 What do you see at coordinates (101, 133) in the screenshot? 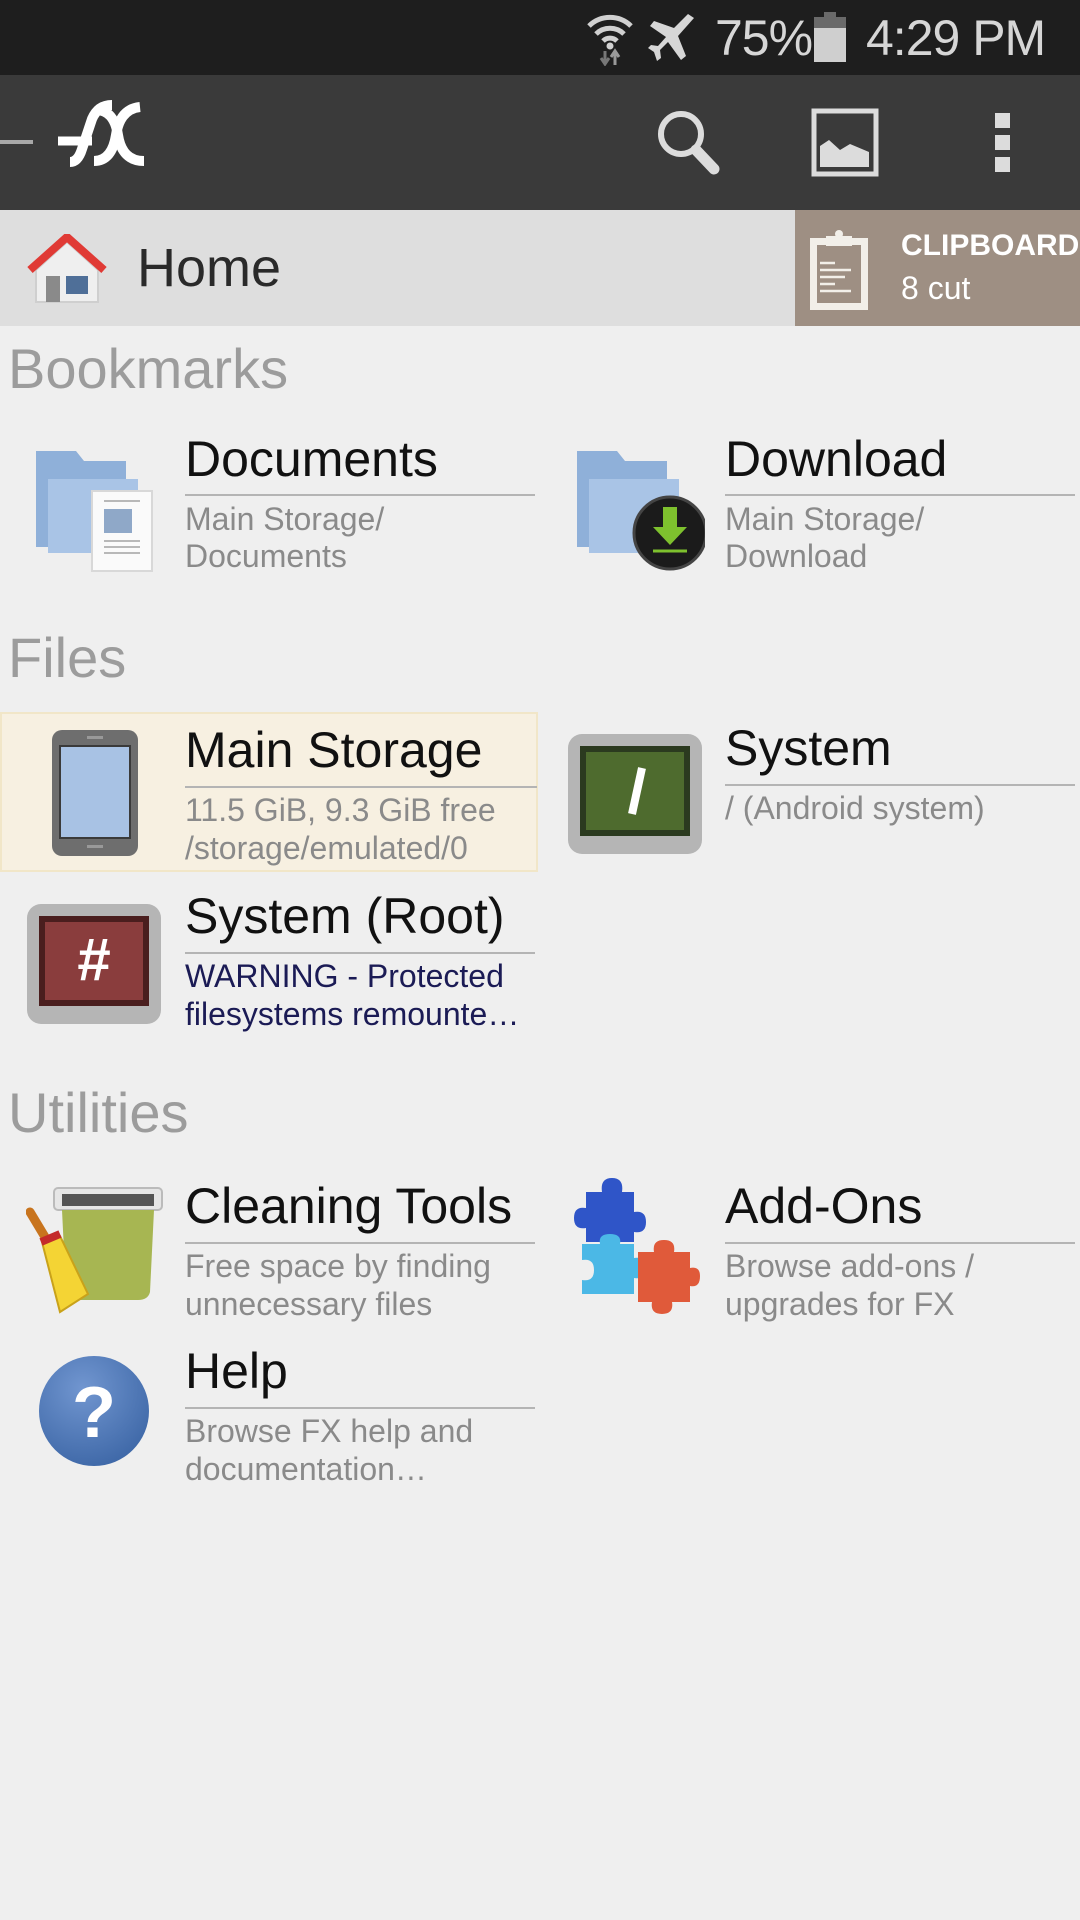
I see `fx-logo-icon` at bounding box center [101, 133].